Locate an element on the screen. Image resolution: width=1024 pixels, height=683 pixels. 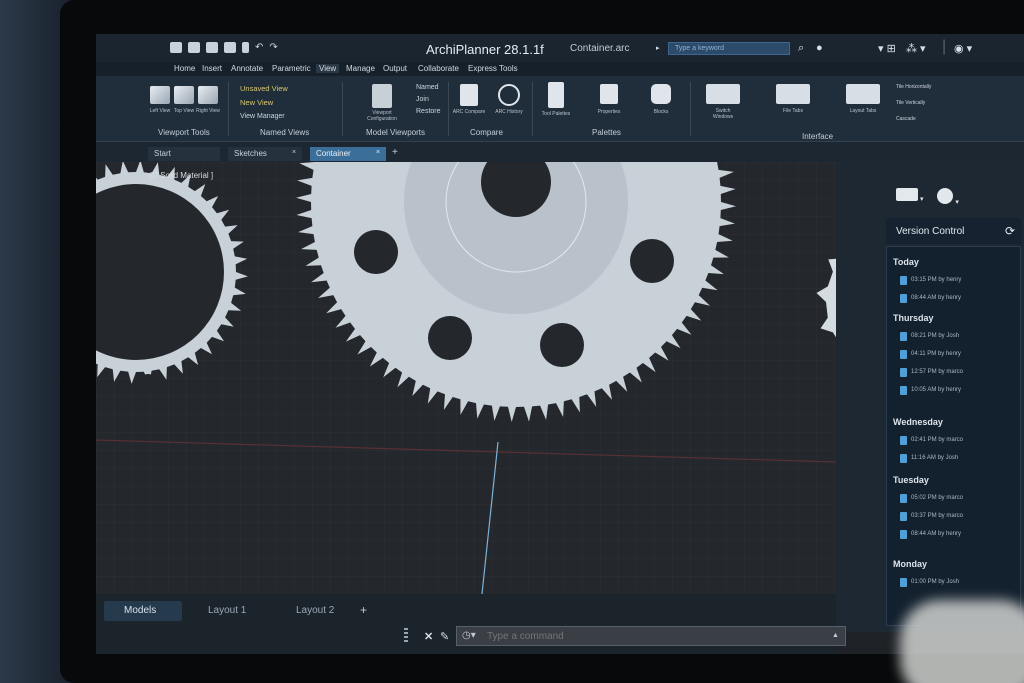
compare-label: Compare is located at coordinates (486, 132).